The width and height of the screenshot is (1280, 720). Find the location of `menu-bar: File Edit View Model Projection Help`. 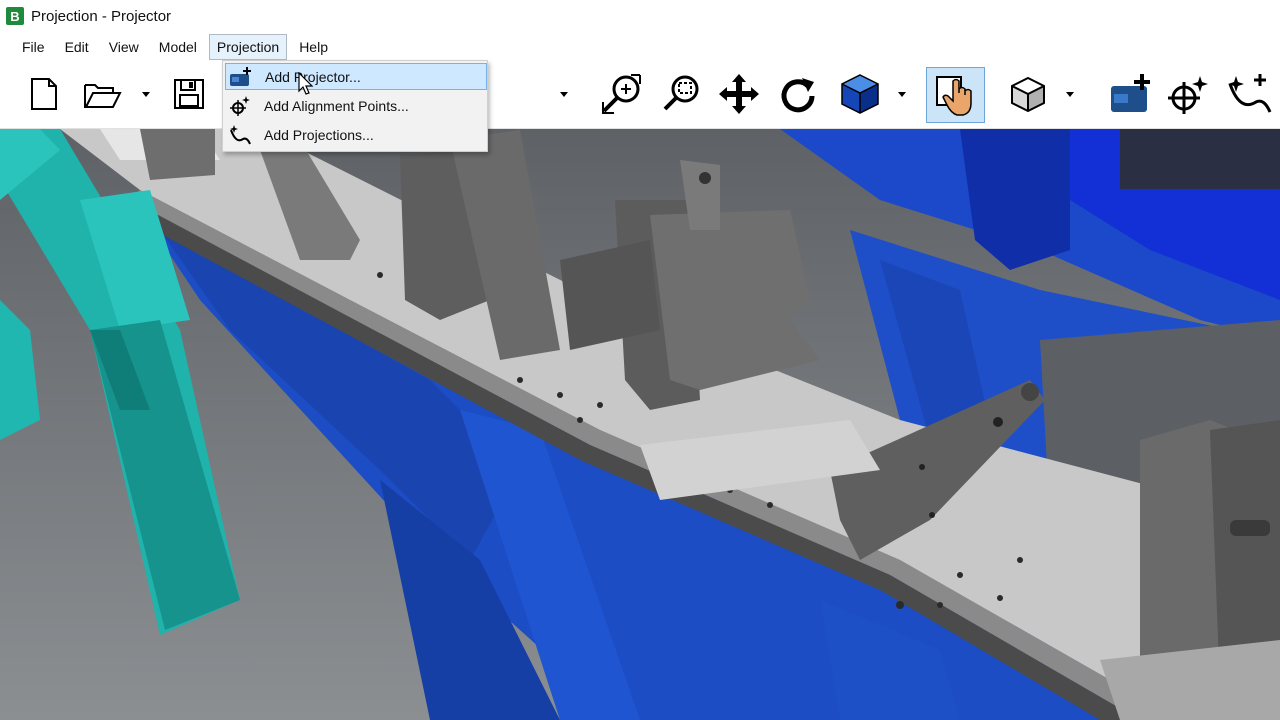

menu-bar: File Edit View Model Projection Help is located at coordinates (640, 46).